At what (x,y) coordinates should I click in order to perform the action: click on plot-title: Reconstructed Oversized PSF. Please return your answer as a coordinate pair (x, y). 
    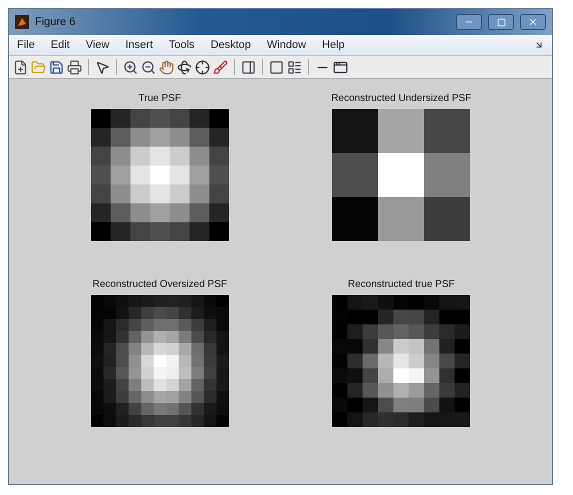
    Looking at the image, I should click on (159, 284).